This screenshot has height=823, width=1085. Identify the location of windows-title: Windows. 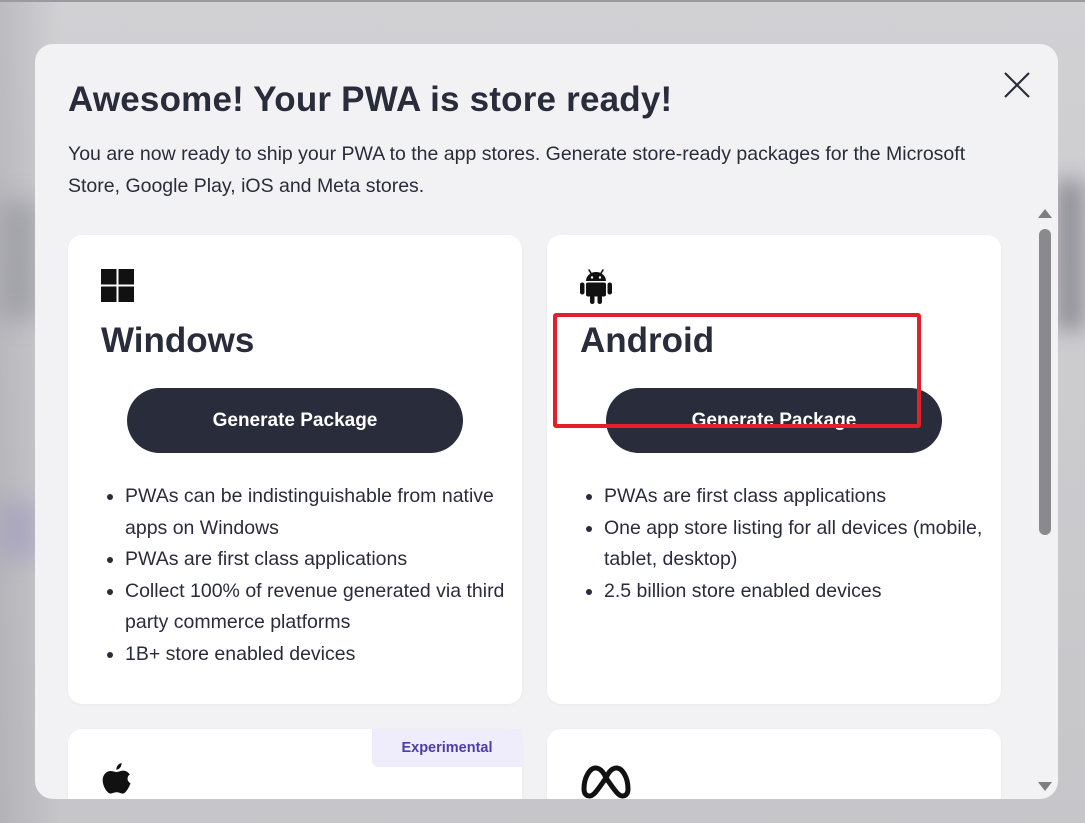
(178, 340).